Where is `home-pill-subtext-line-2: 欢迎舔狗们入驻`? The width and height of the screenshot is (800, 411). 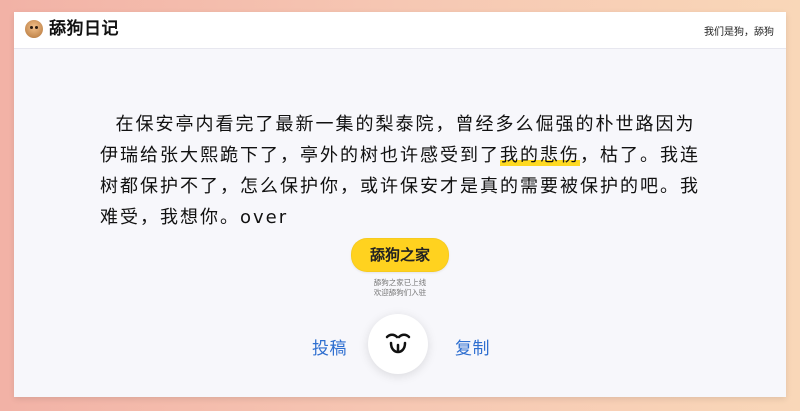
home-pill-subtext-line-2: 欢迎舔狗们入驻 is located at coordinates (400, 292).